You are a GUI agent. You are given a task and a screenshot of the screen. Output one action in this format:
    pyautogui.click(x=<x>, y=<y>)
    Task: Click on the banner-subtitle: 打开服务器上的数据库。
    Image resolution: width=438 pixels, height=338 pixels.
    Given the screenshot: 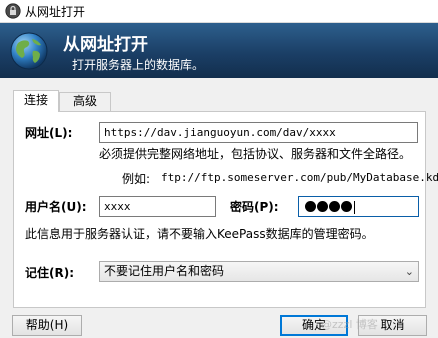 What is the action you would take?
    pyautogui.click(x=138, y=65)
    